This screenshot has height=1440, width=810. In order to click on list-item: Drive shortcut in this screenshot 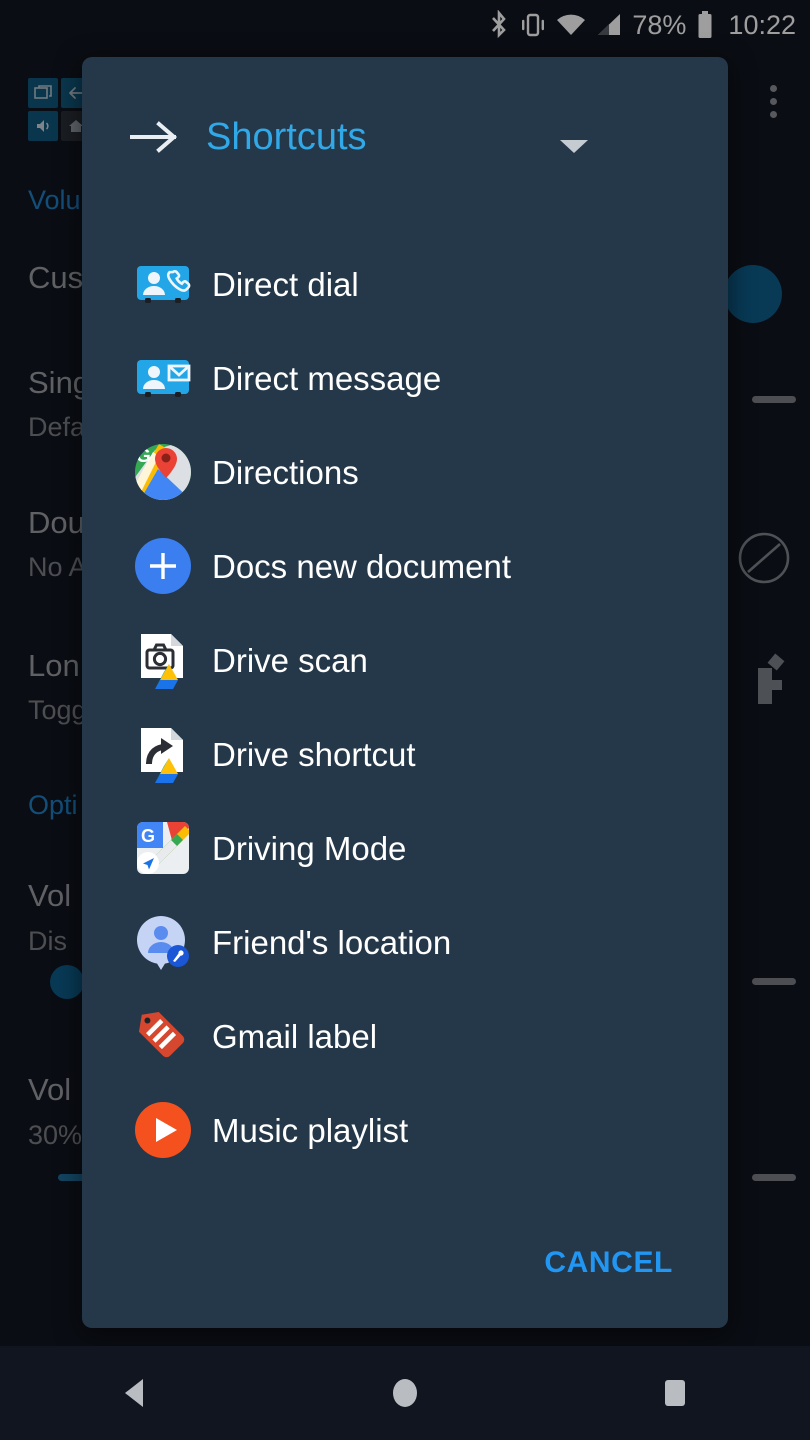, I will do `click(405, 754)`.